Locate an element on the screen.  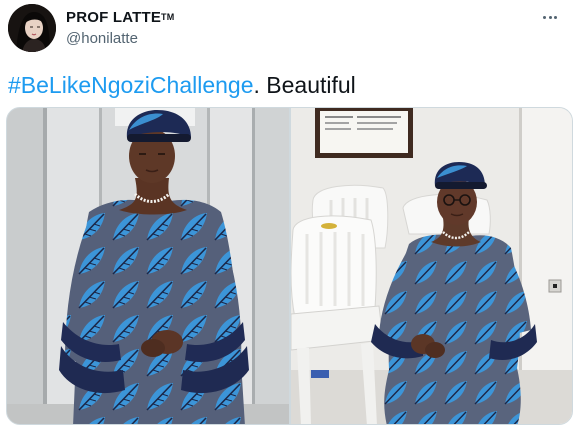
author-handle: @honilatte is located at coordinates (120, 39).